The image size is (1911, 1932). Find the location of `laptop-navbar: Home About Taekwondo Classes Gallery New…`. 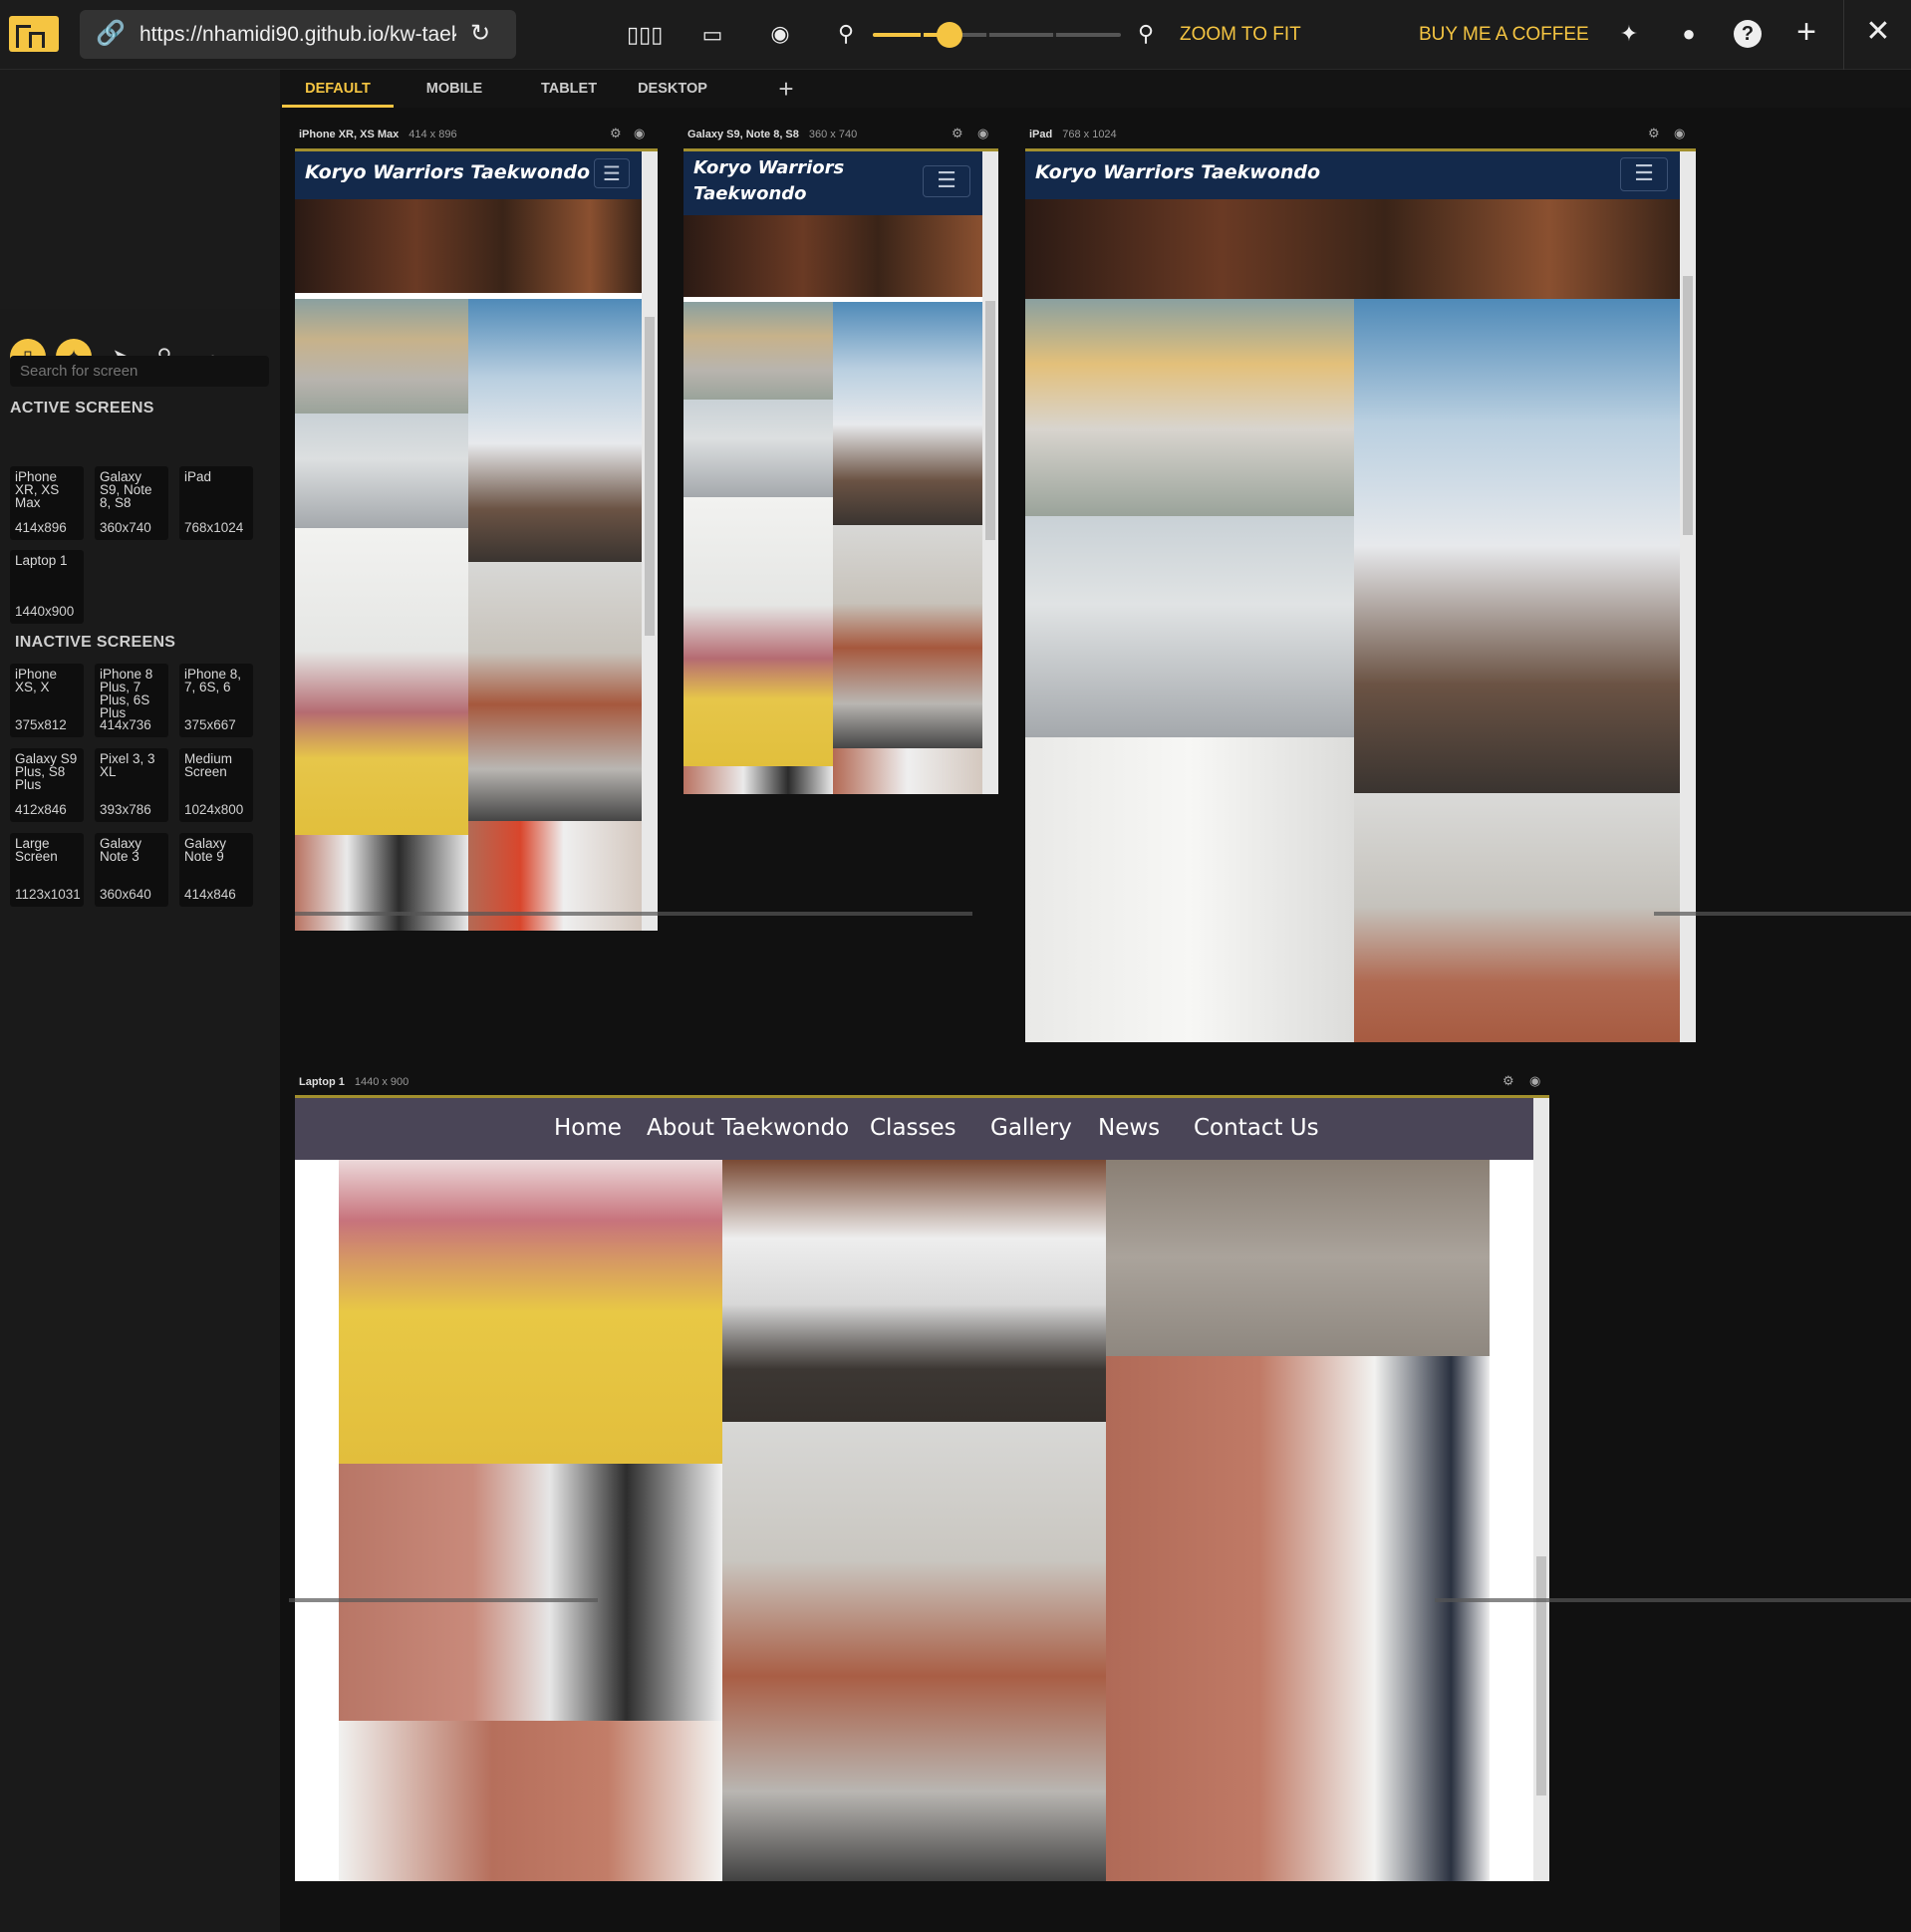

laptop-navbar: Home About Taekwondo Classes Gallery New… is located at coordinates (914, 1129).